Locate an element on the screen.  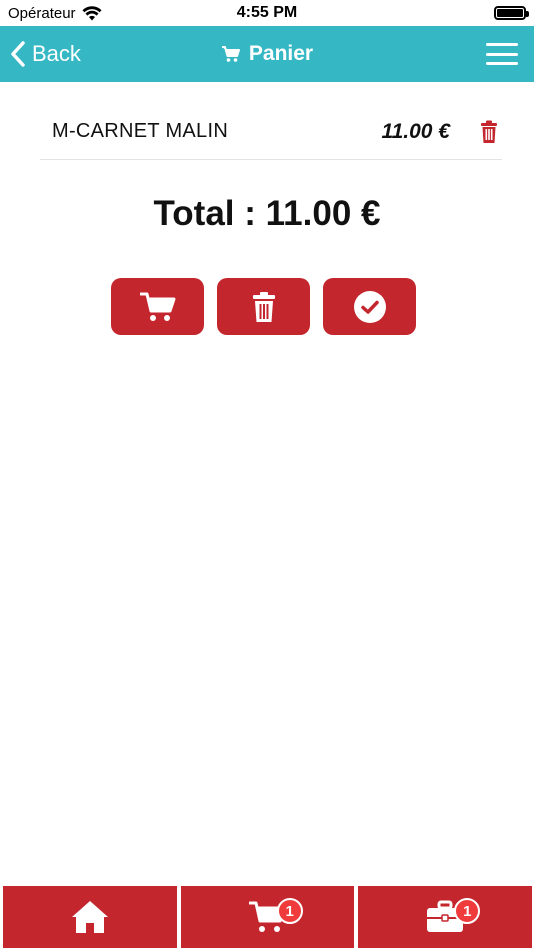
cart-item-row: M-CARNET MALIN 11.00 € is located at coordinates (271, 132).